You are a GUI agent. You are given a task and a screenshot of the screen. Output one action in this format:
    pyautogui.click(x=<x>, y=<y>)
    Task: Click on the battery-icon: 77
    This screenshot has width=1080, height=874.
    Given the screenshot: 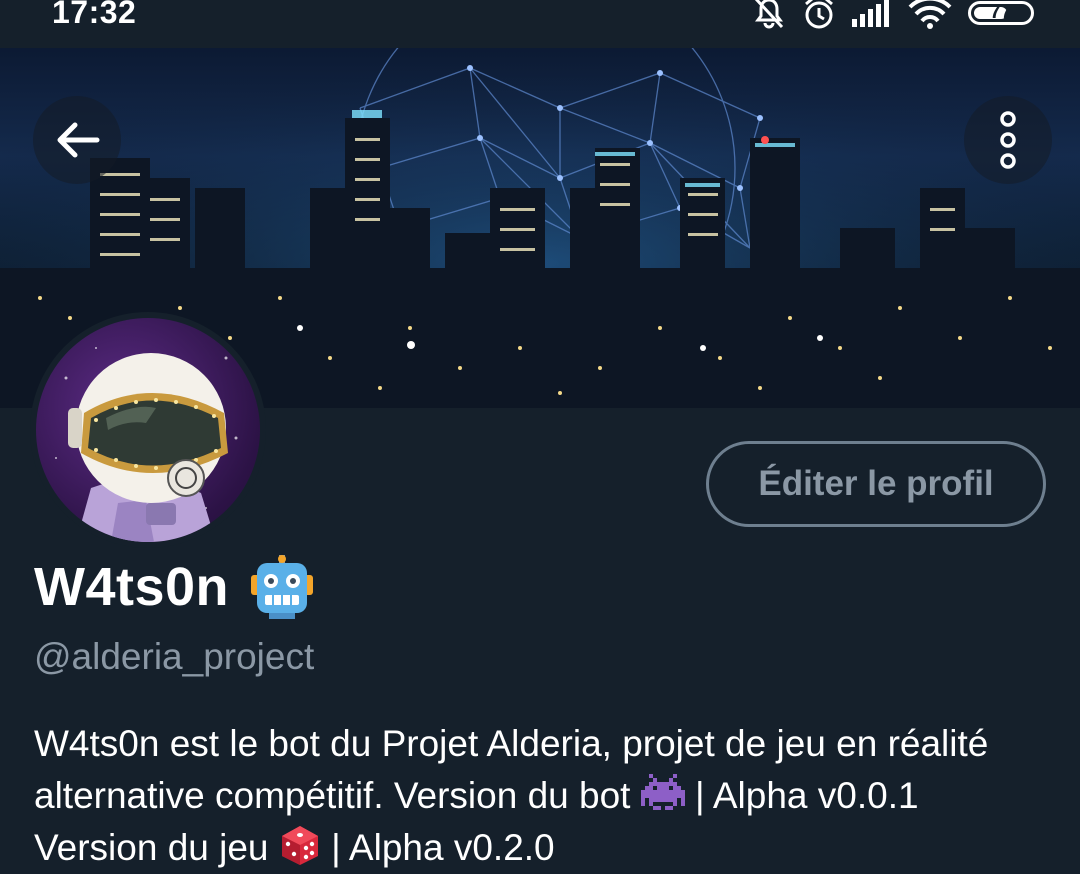 What is the action you would take?
    pyautogui.click(x=1001, y=13)
    